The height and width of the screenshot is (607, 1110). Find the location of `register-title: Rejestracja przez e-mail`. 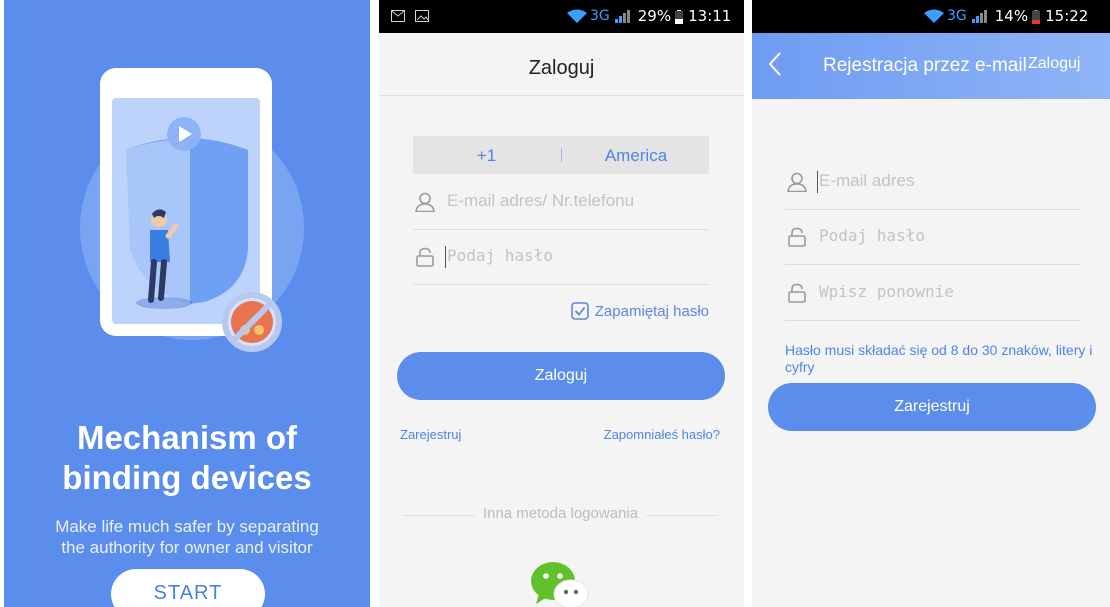

register-title: Rejestracja przez e-mail is located at coordinates (925, 65).